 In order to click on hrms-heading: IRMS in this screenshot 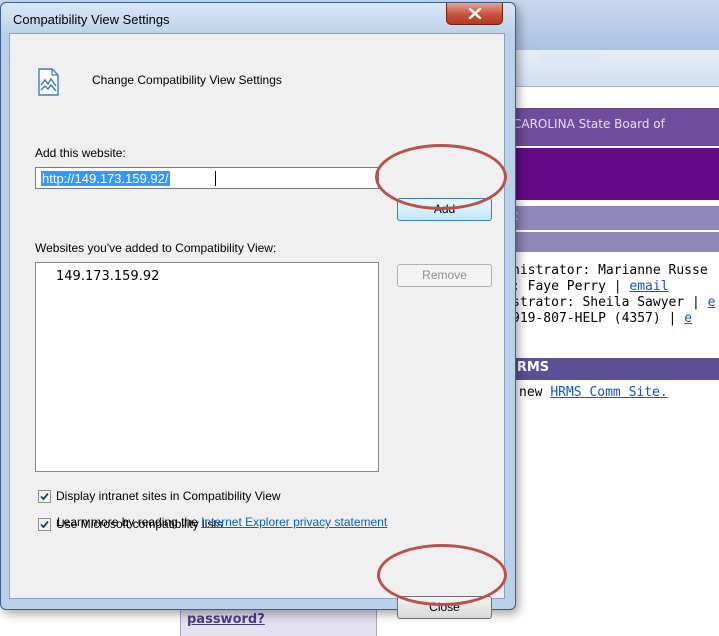, I will do `click(531, 367)`.